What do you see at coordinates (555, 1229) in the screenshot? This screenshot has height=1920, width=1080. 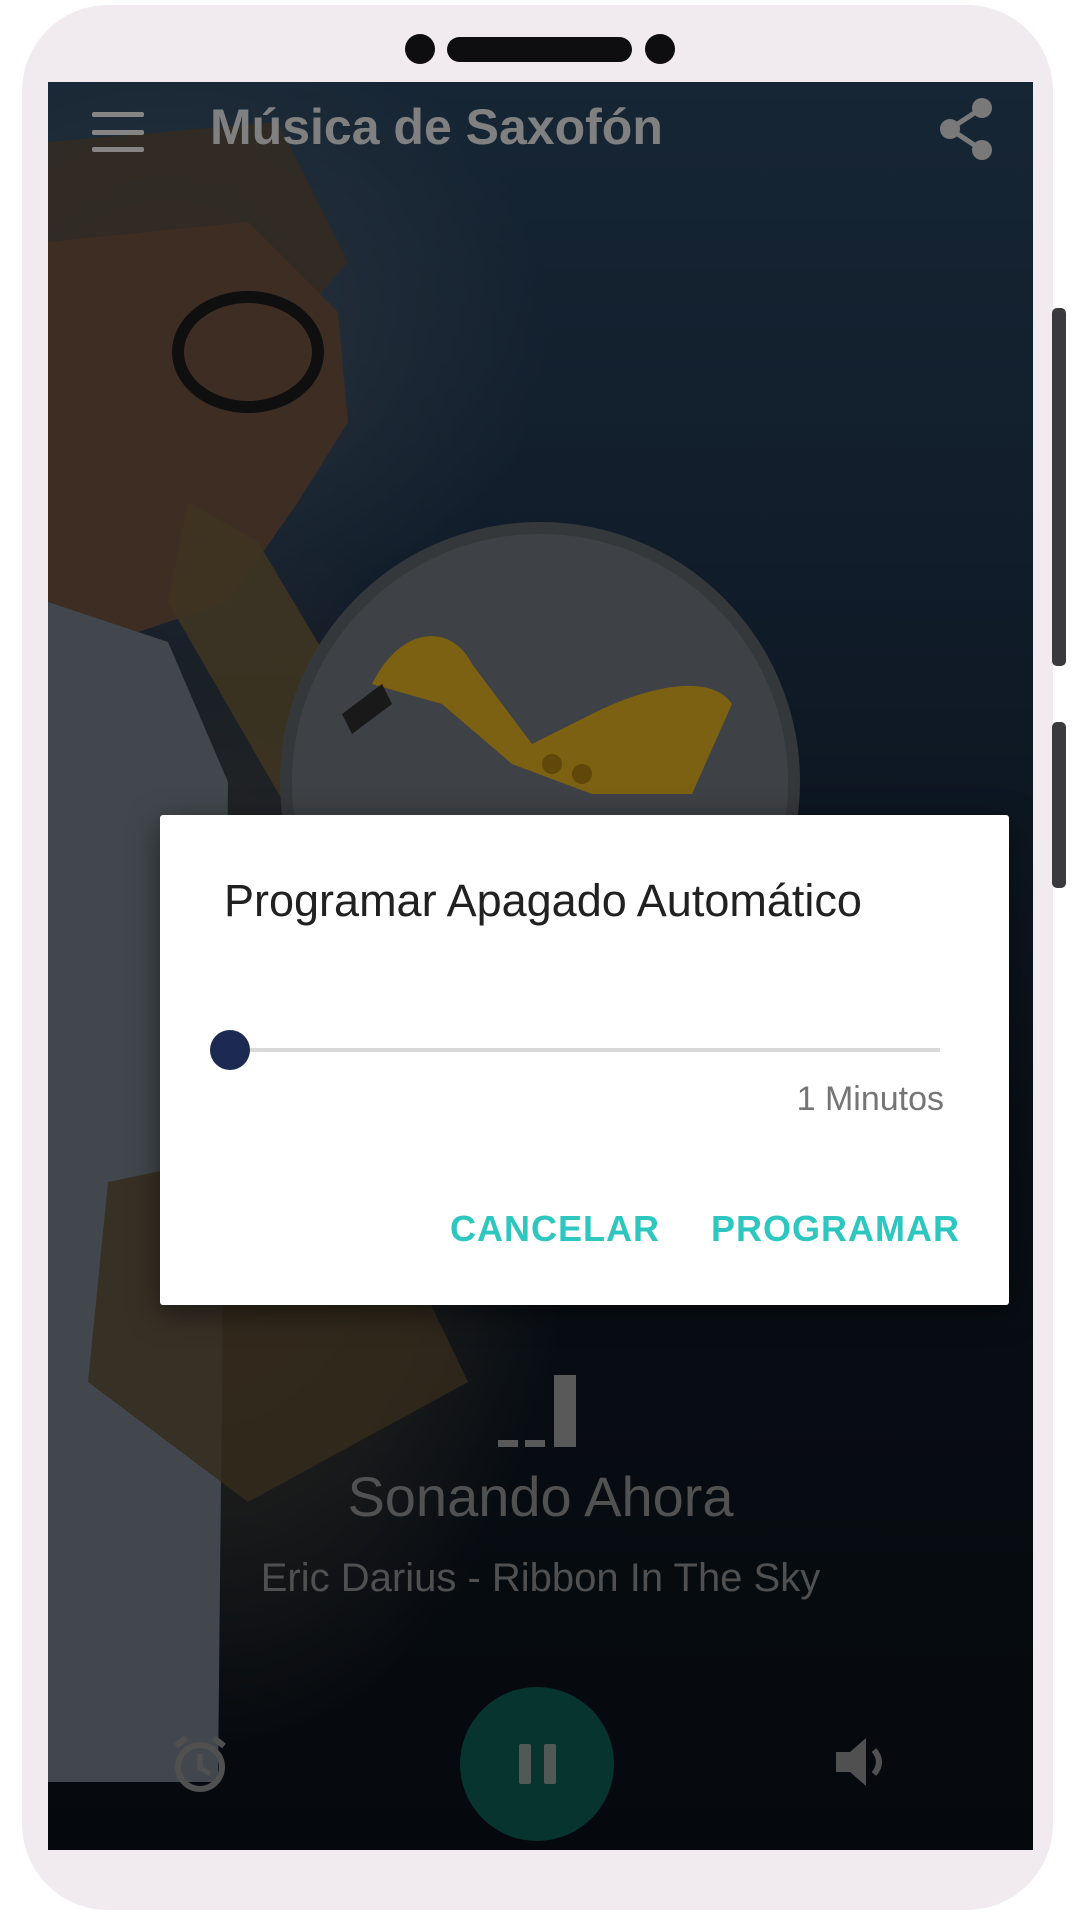 I see `cancel-button: CANCELAR` at bounding box center [555, 1229].